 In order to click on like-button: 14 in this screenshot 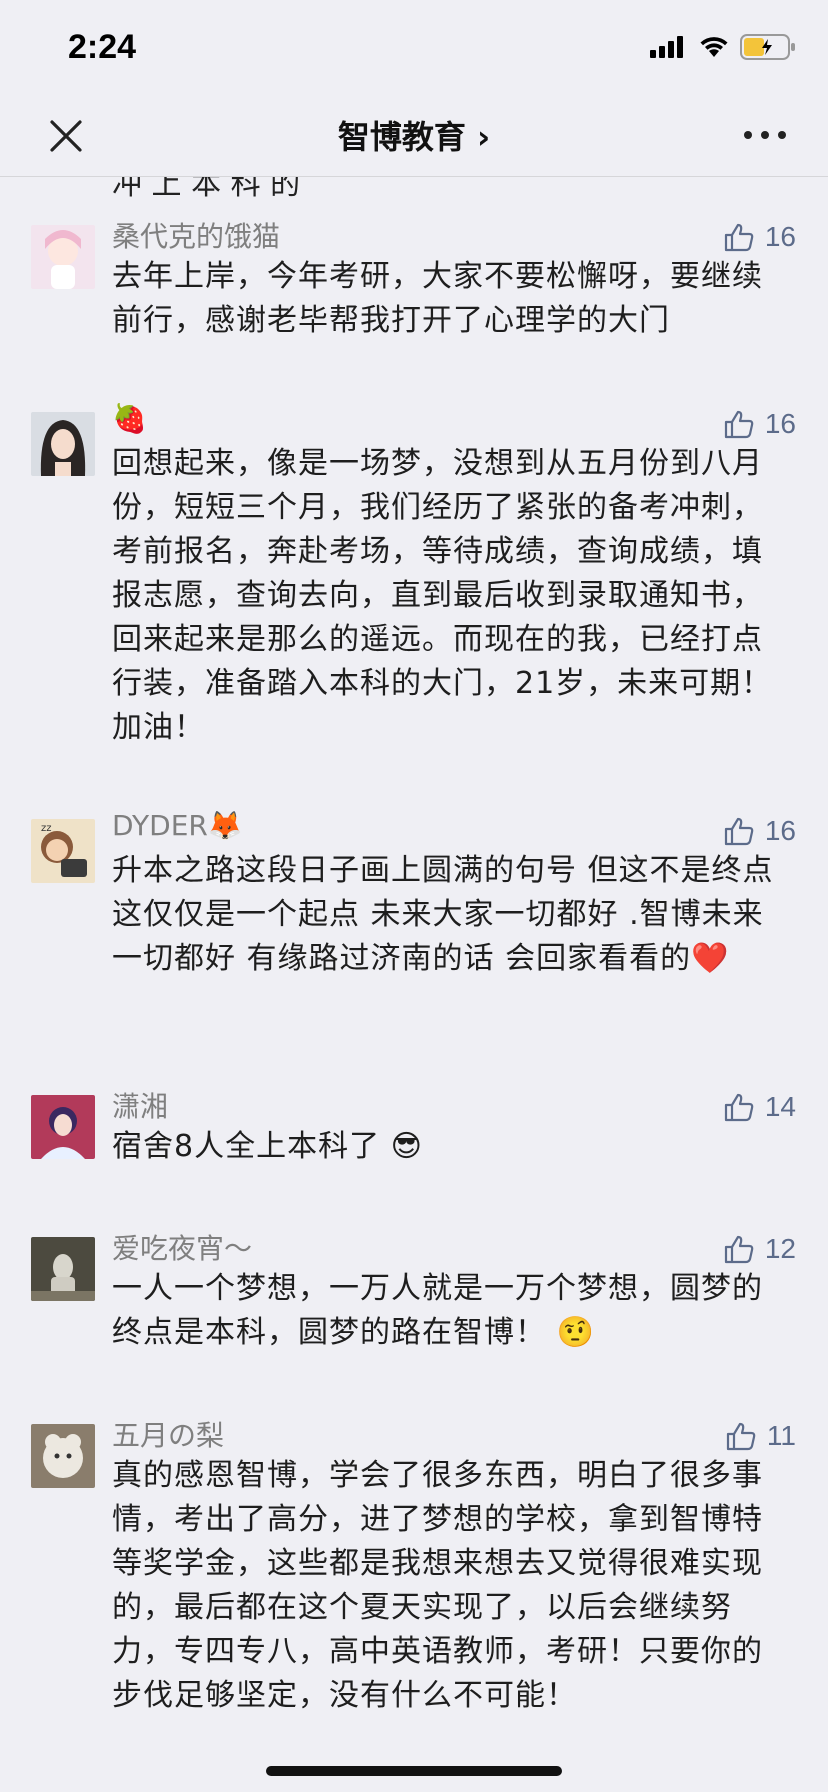, I will do `click(759, 1107)`.